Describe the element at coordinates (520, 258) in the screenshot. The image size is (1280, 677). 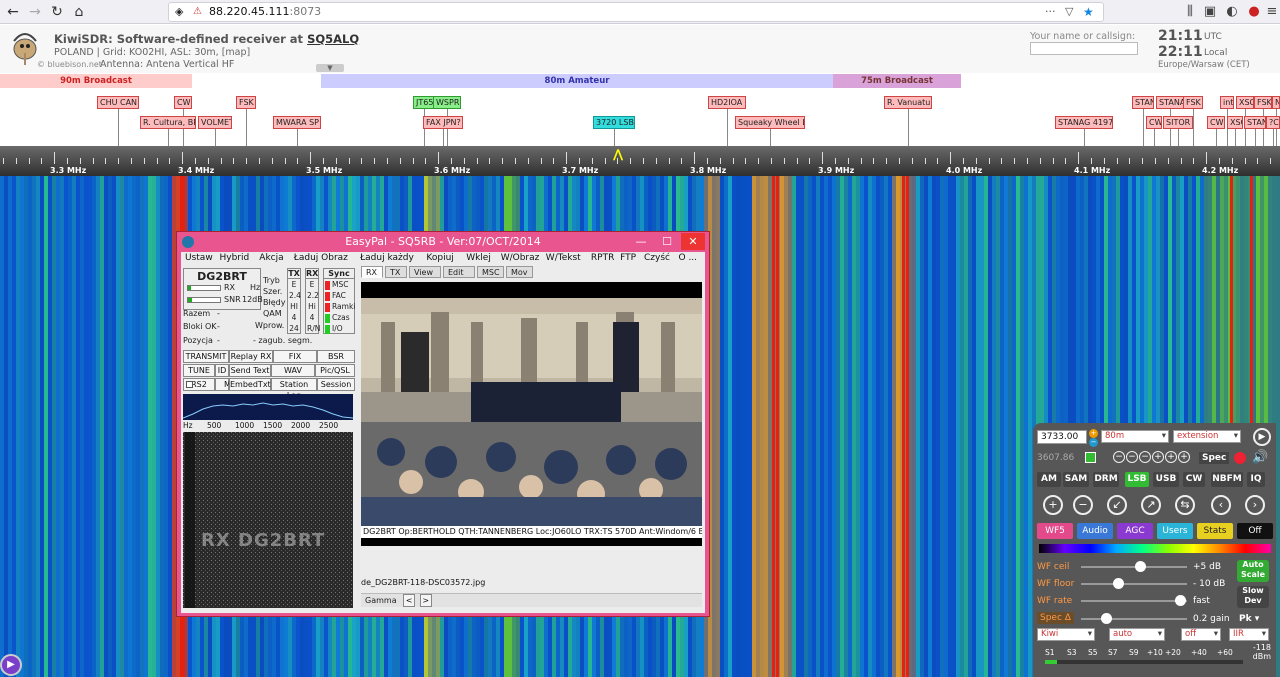
I see `menu-item: W/Obraz` at that location.